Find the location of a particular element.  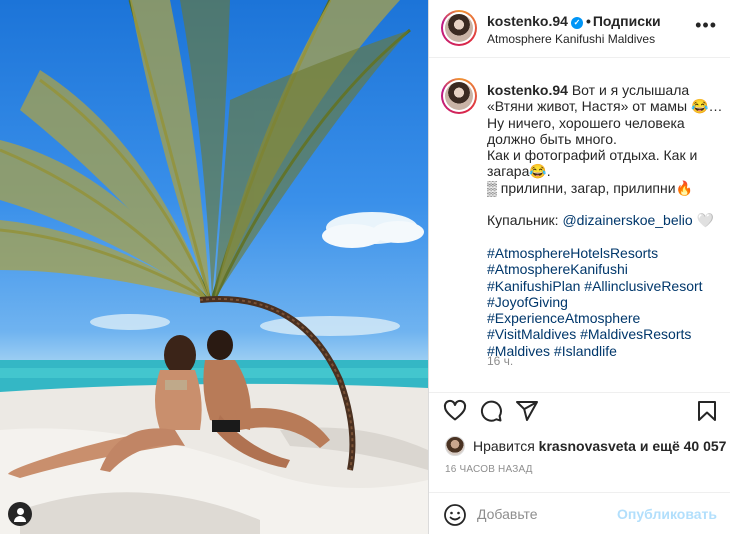

author-username: kostenko.94 is located at coordinates (527, 21).